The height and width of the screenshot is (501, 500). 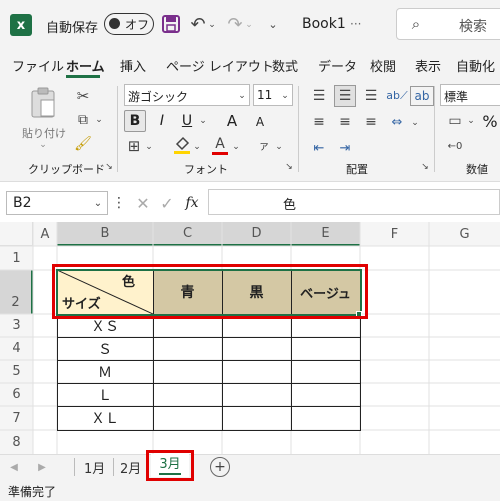 What do you see at coordinates (250, 467) in the screenshot?
I see `sheet-tab-bar` at bounding box center [250, 467].